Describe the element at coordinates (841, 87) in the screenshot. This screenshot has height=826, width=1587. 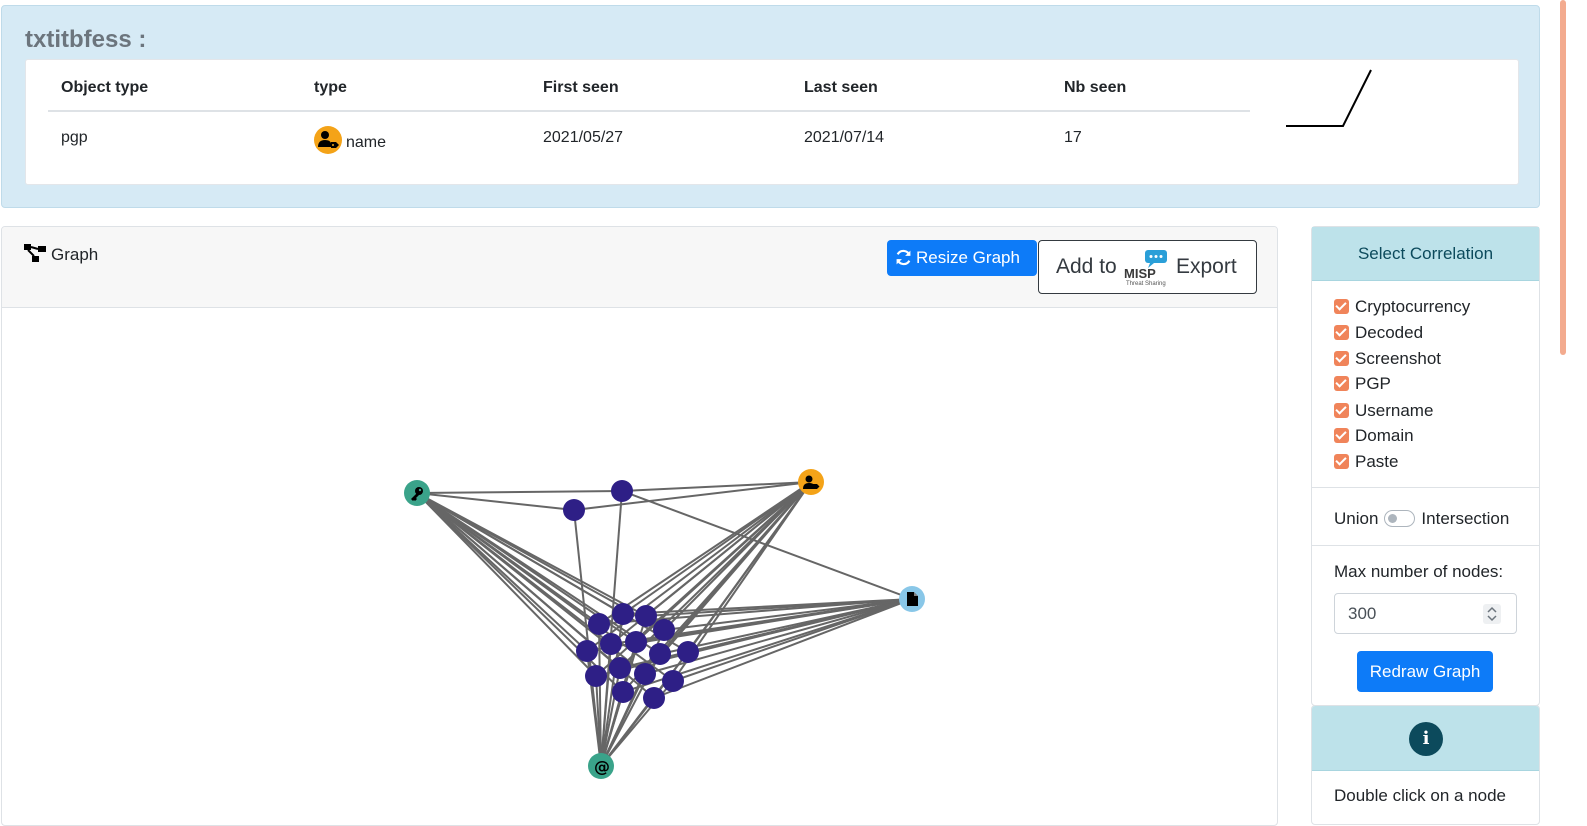
I see `header-last-seen: Last seen` at that location.